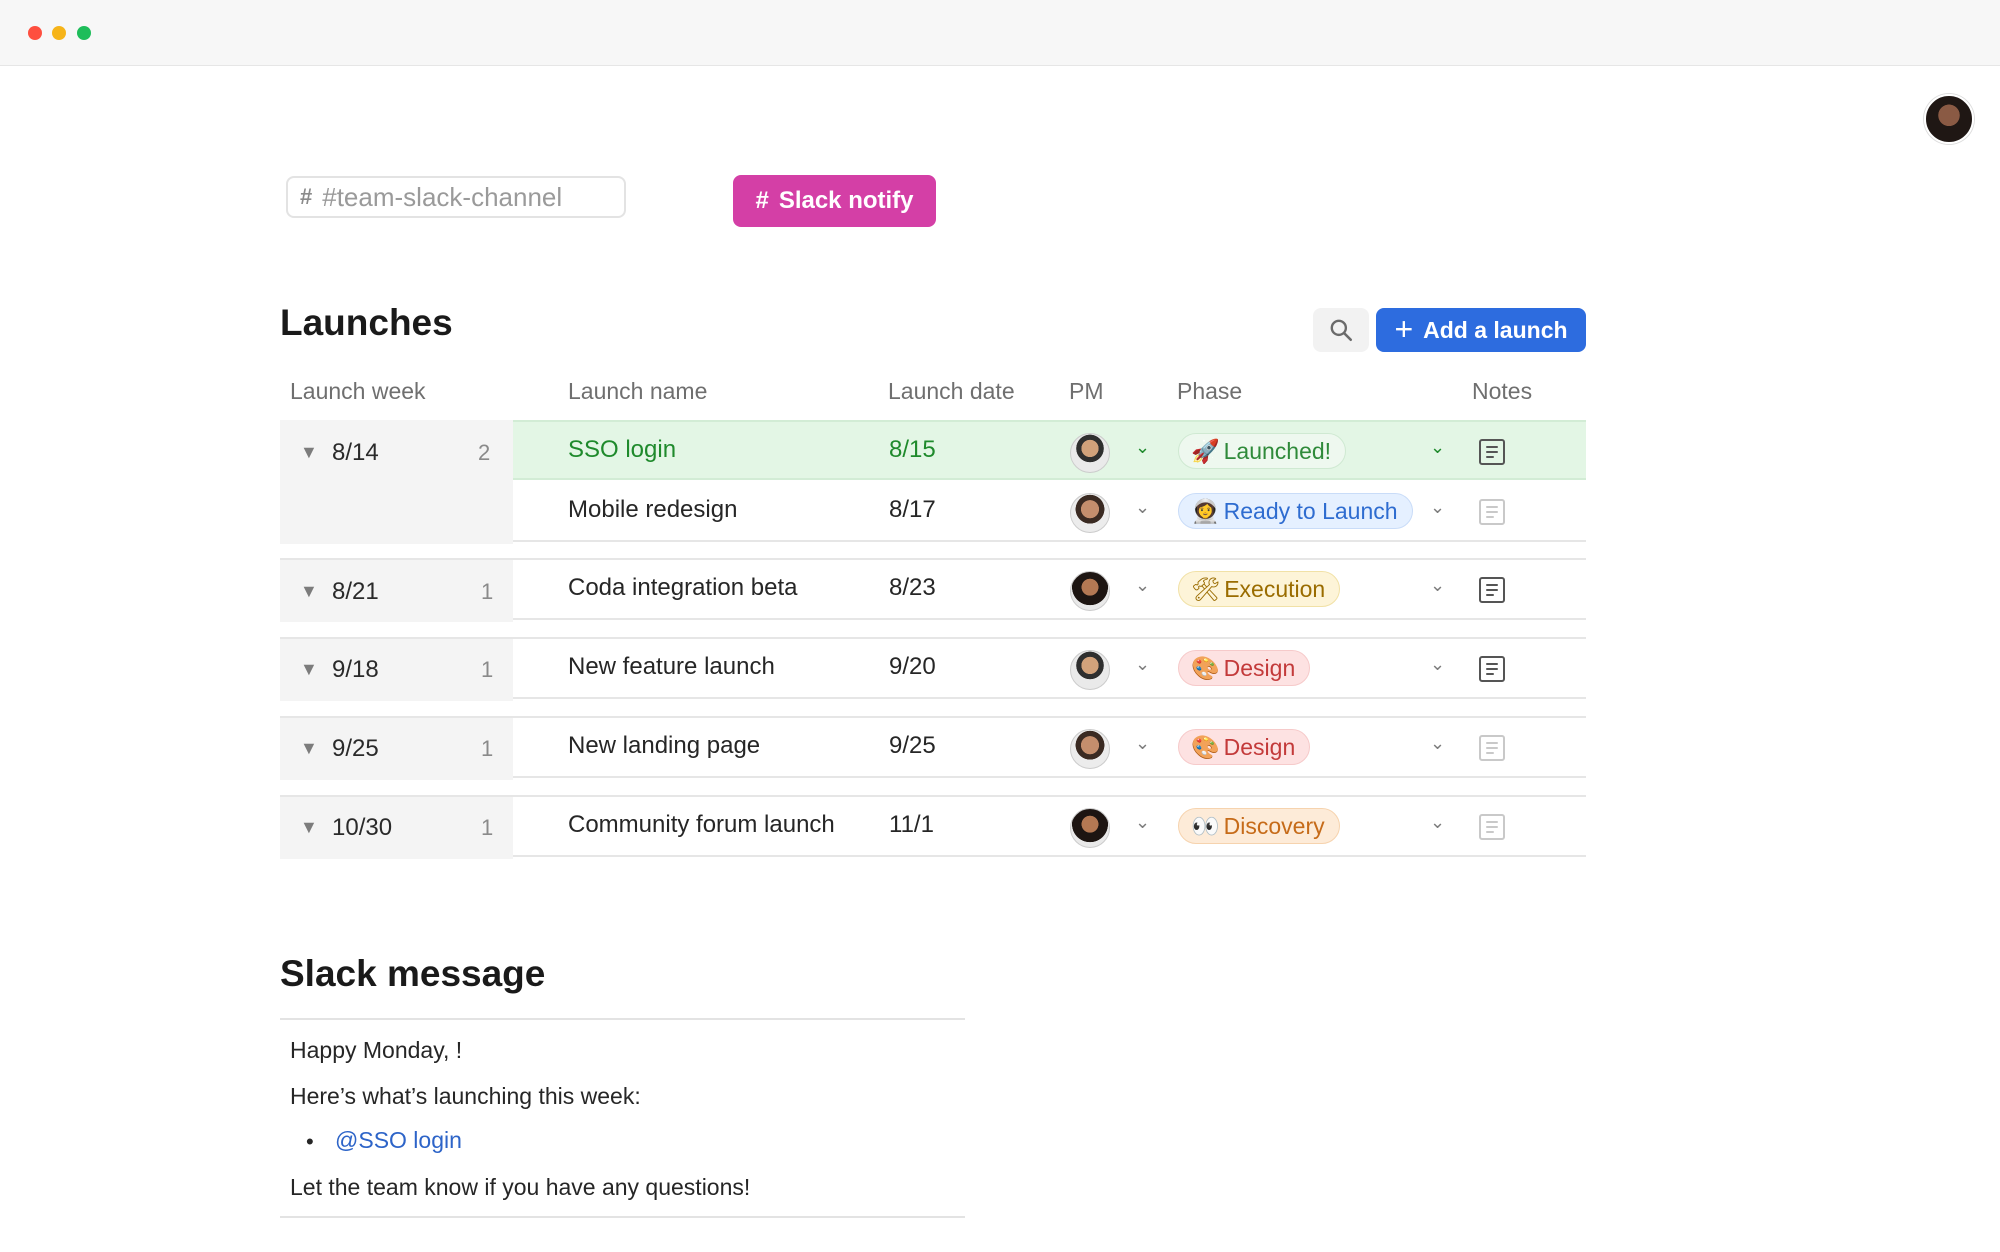 The image size is (2000, 1252). I want to click on column-header-launch-week: Launch week, so click(358, 391).